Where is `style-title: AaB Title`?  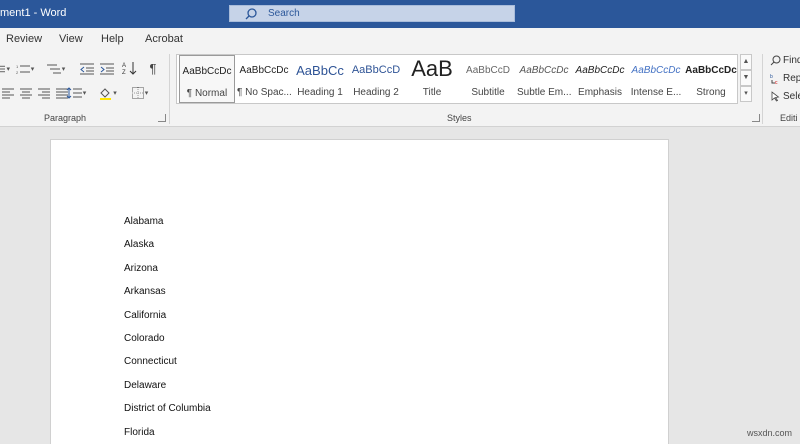
style-title: AaB Title is located at coordinates (432, 79).